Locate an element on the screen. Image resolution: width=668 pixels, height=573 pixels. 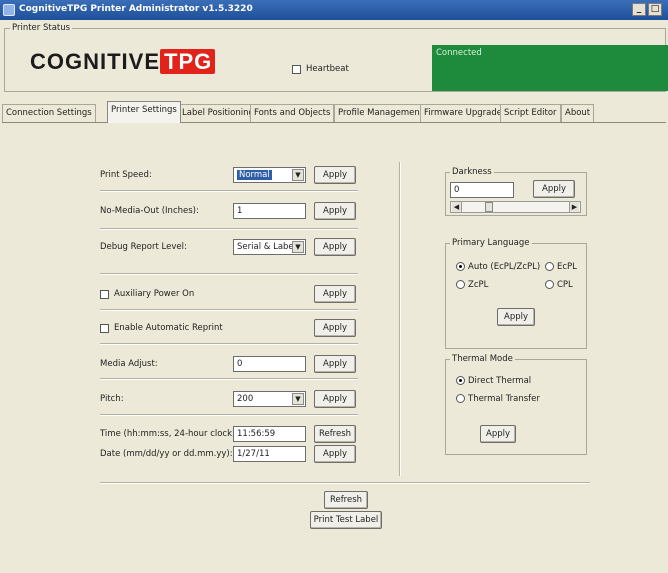
connection-status-panel: Connected is located at coordinates (550, 68).